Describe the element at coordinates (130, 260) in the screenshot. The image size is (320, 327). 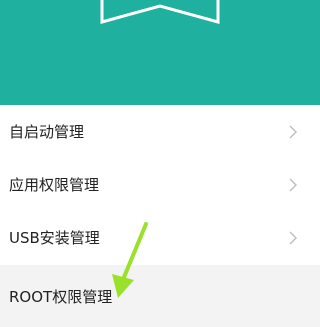
I see `pointer-arrow-icon` at that location.